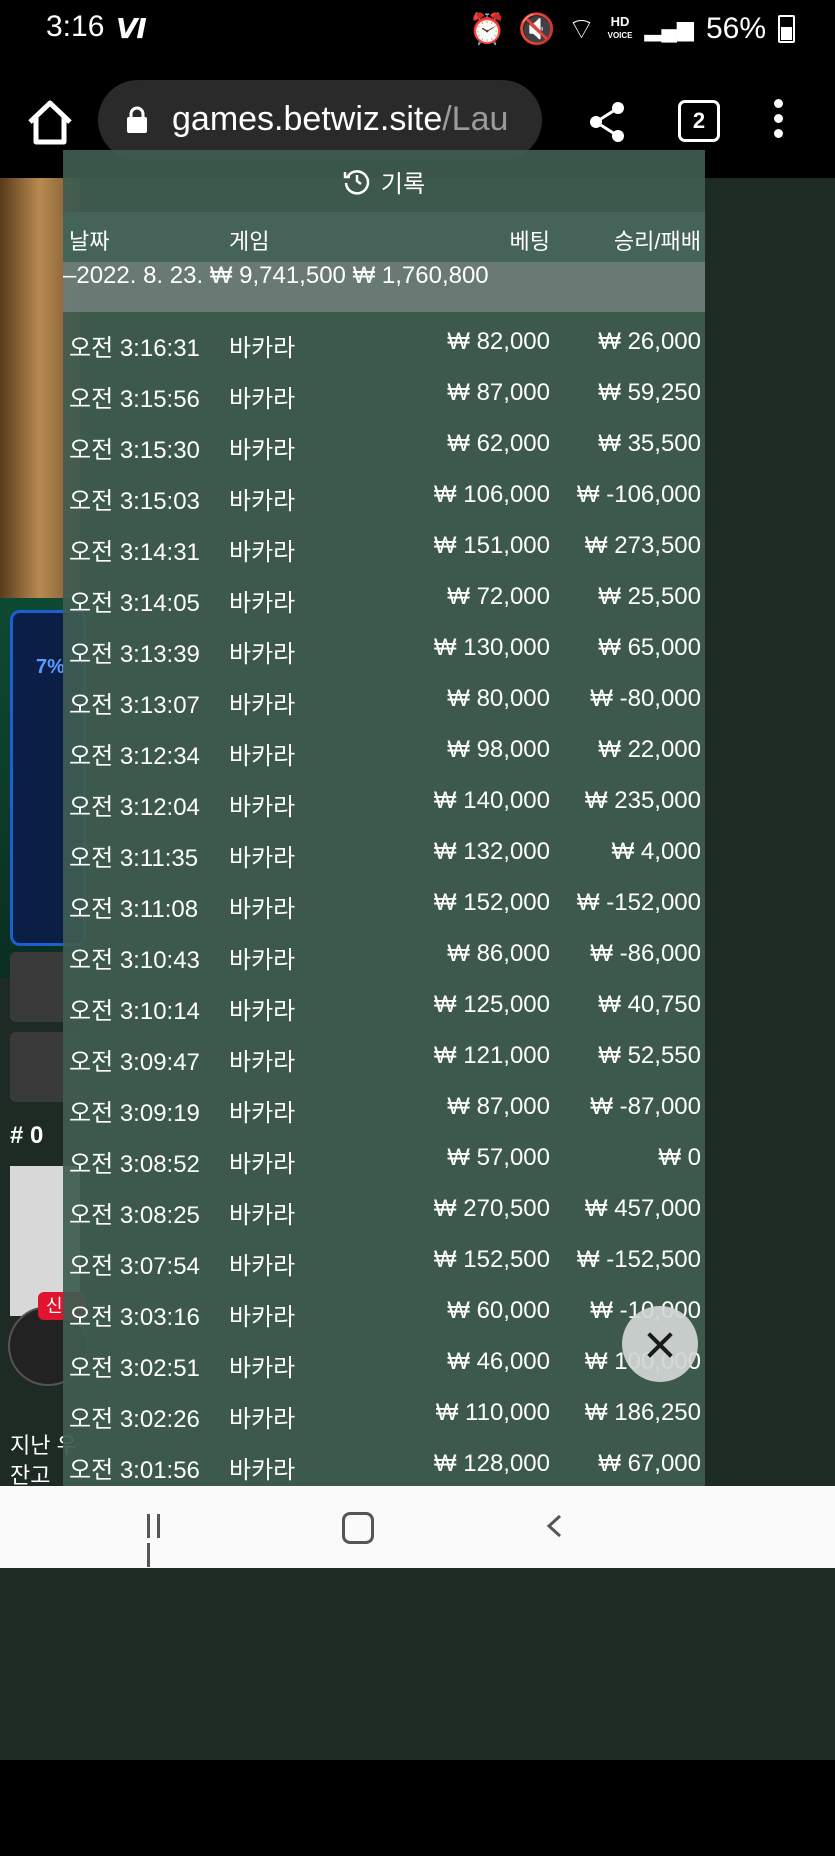 The image size is (835, 1856). What do you see at coordinates (498, 392) in the screenshot?
I see `row-bet: ₩ 87,000` at bounding box center [498, 392].